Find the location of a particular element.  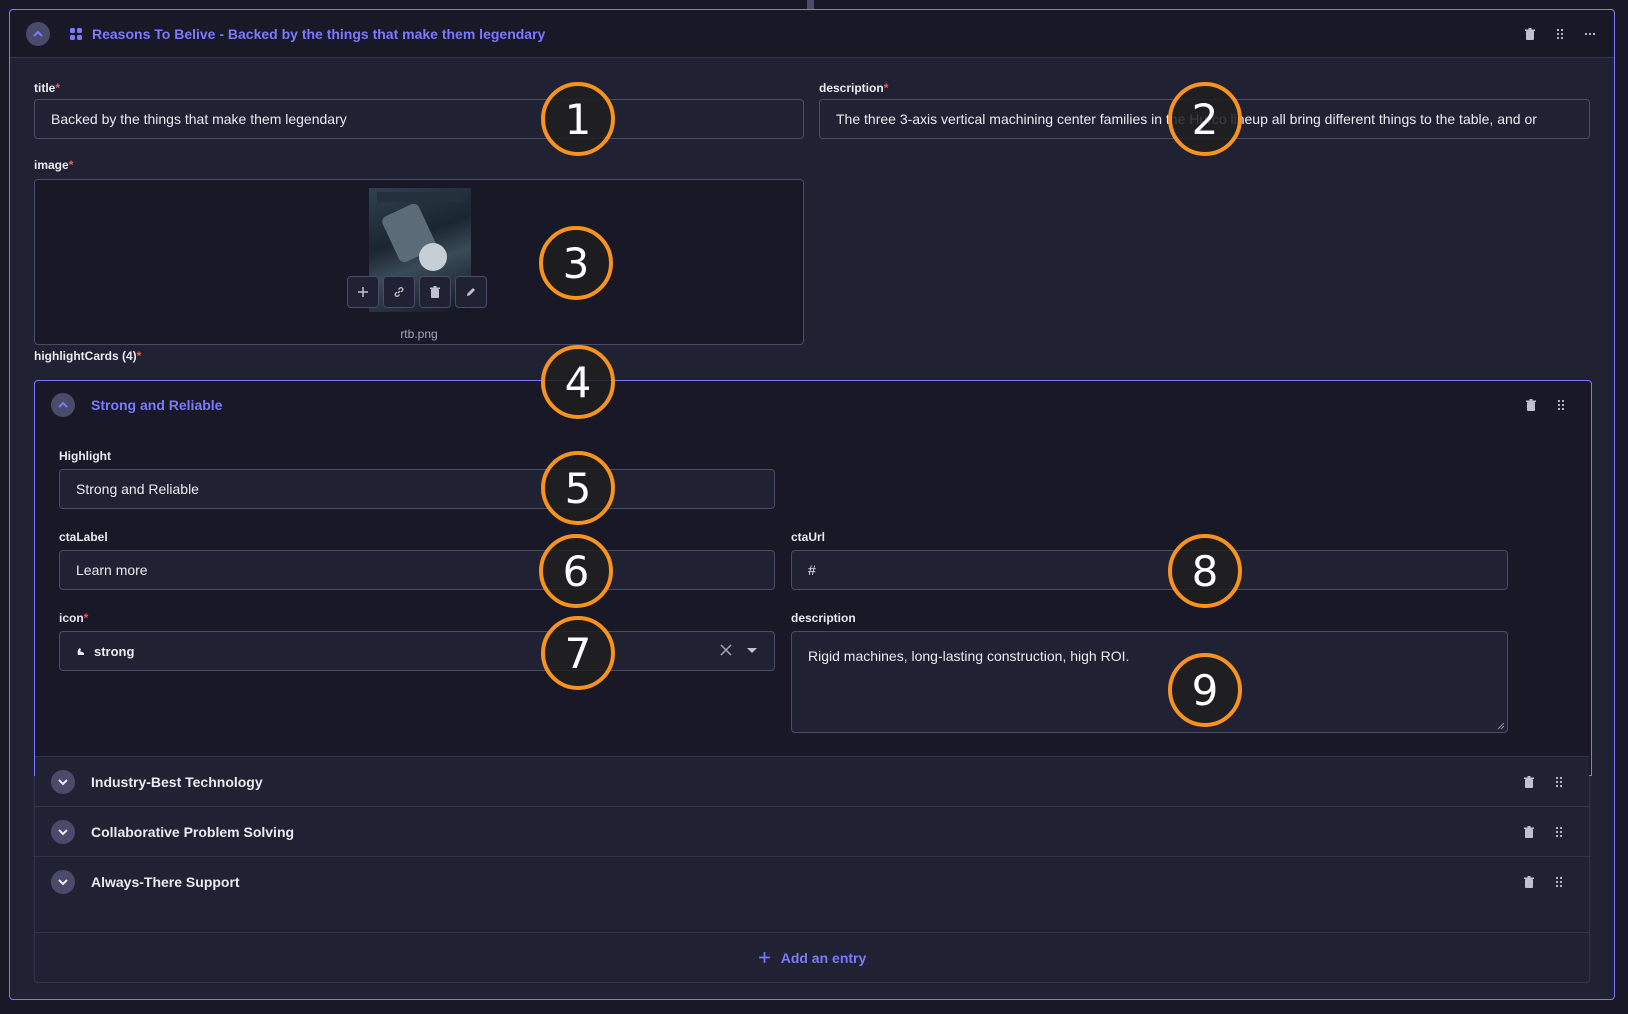

annotation-marker-4: 4 is located at coordinates (578, 382).